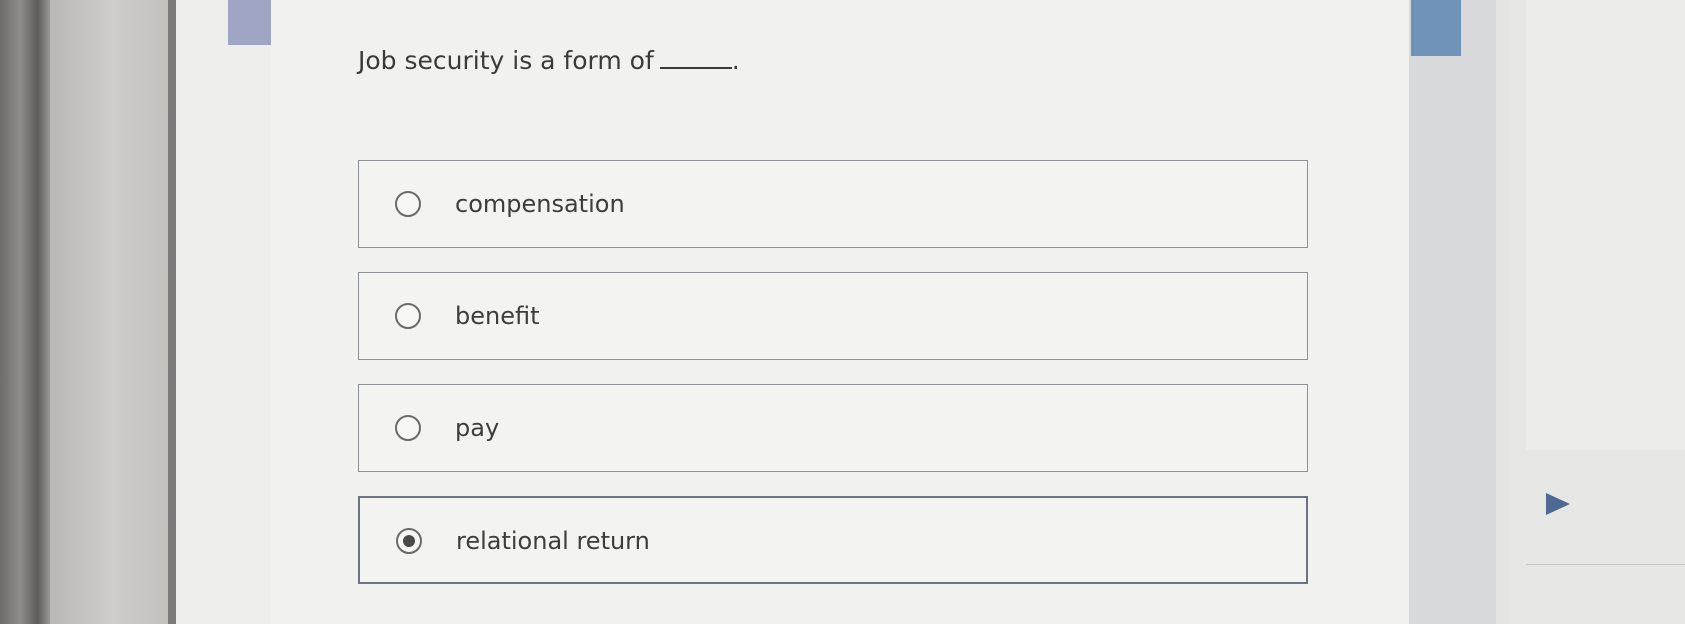 Image resolution: width=1685 pixels, height=624 pixels. Describe the element at coordinates (833, 316) in the screenshot. I see `option-benefit: benefit` at that location.